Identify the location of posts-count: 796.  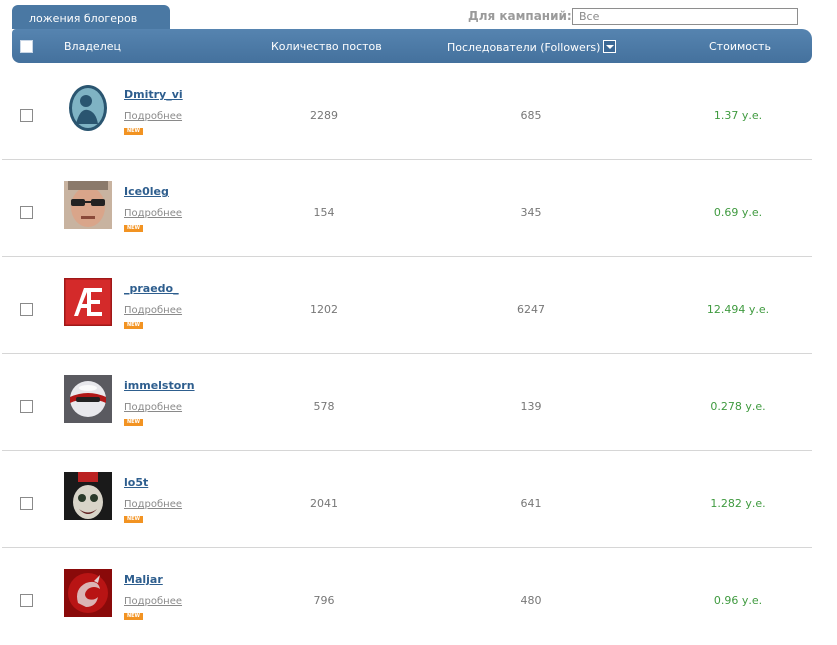
(324, 600).